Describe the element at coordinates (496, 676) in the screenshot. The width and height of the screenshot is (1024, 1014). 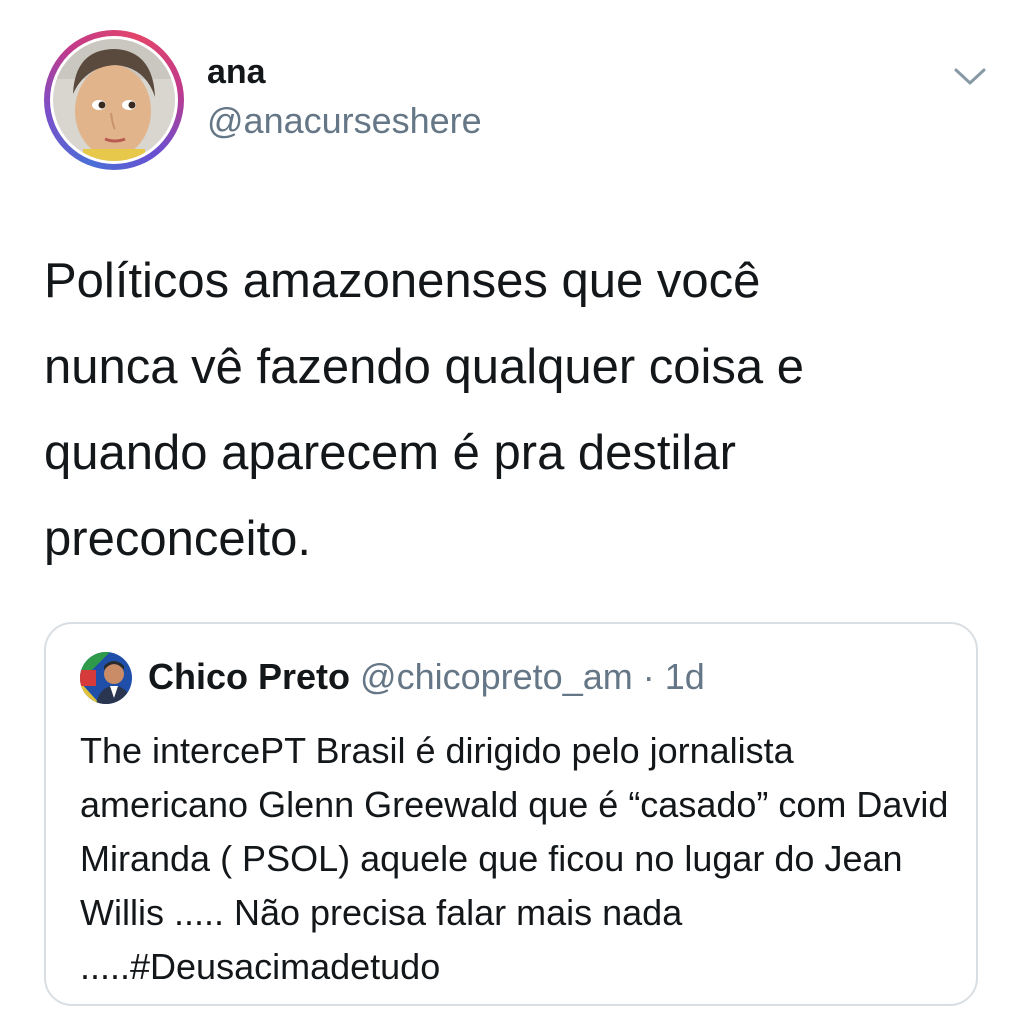
I see `quoted-author-handle: @chicopreto_am` at that location.